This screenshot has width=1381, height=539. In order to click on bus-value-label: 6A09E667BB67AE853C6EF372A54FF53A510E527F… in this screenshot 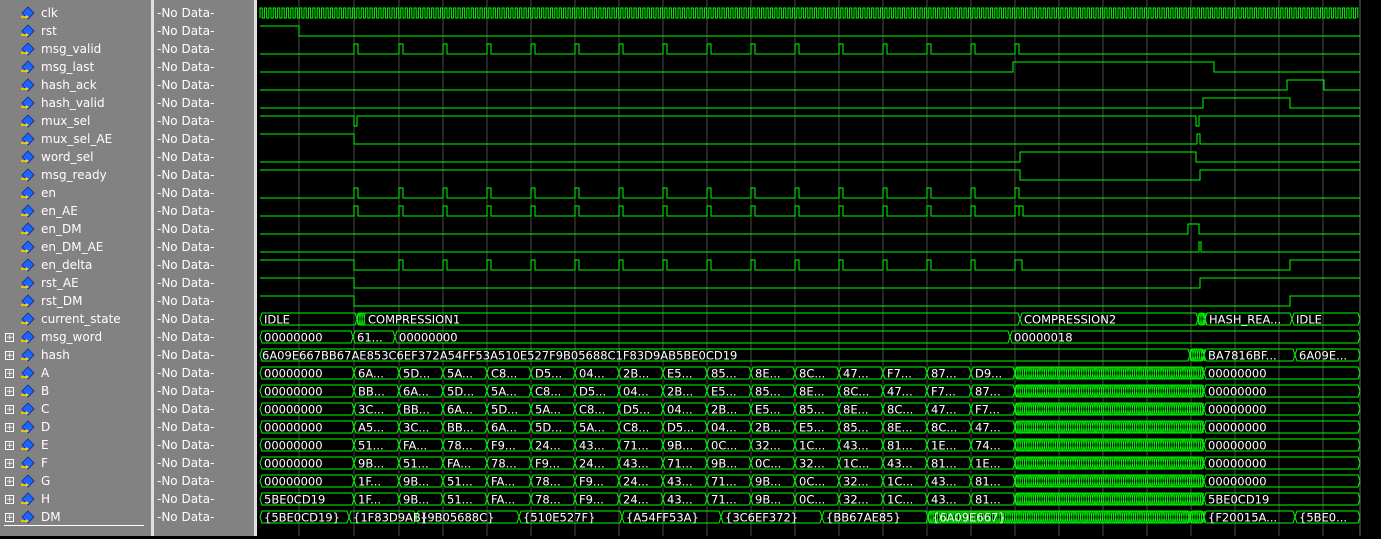, I will do `click(499, 356)`.